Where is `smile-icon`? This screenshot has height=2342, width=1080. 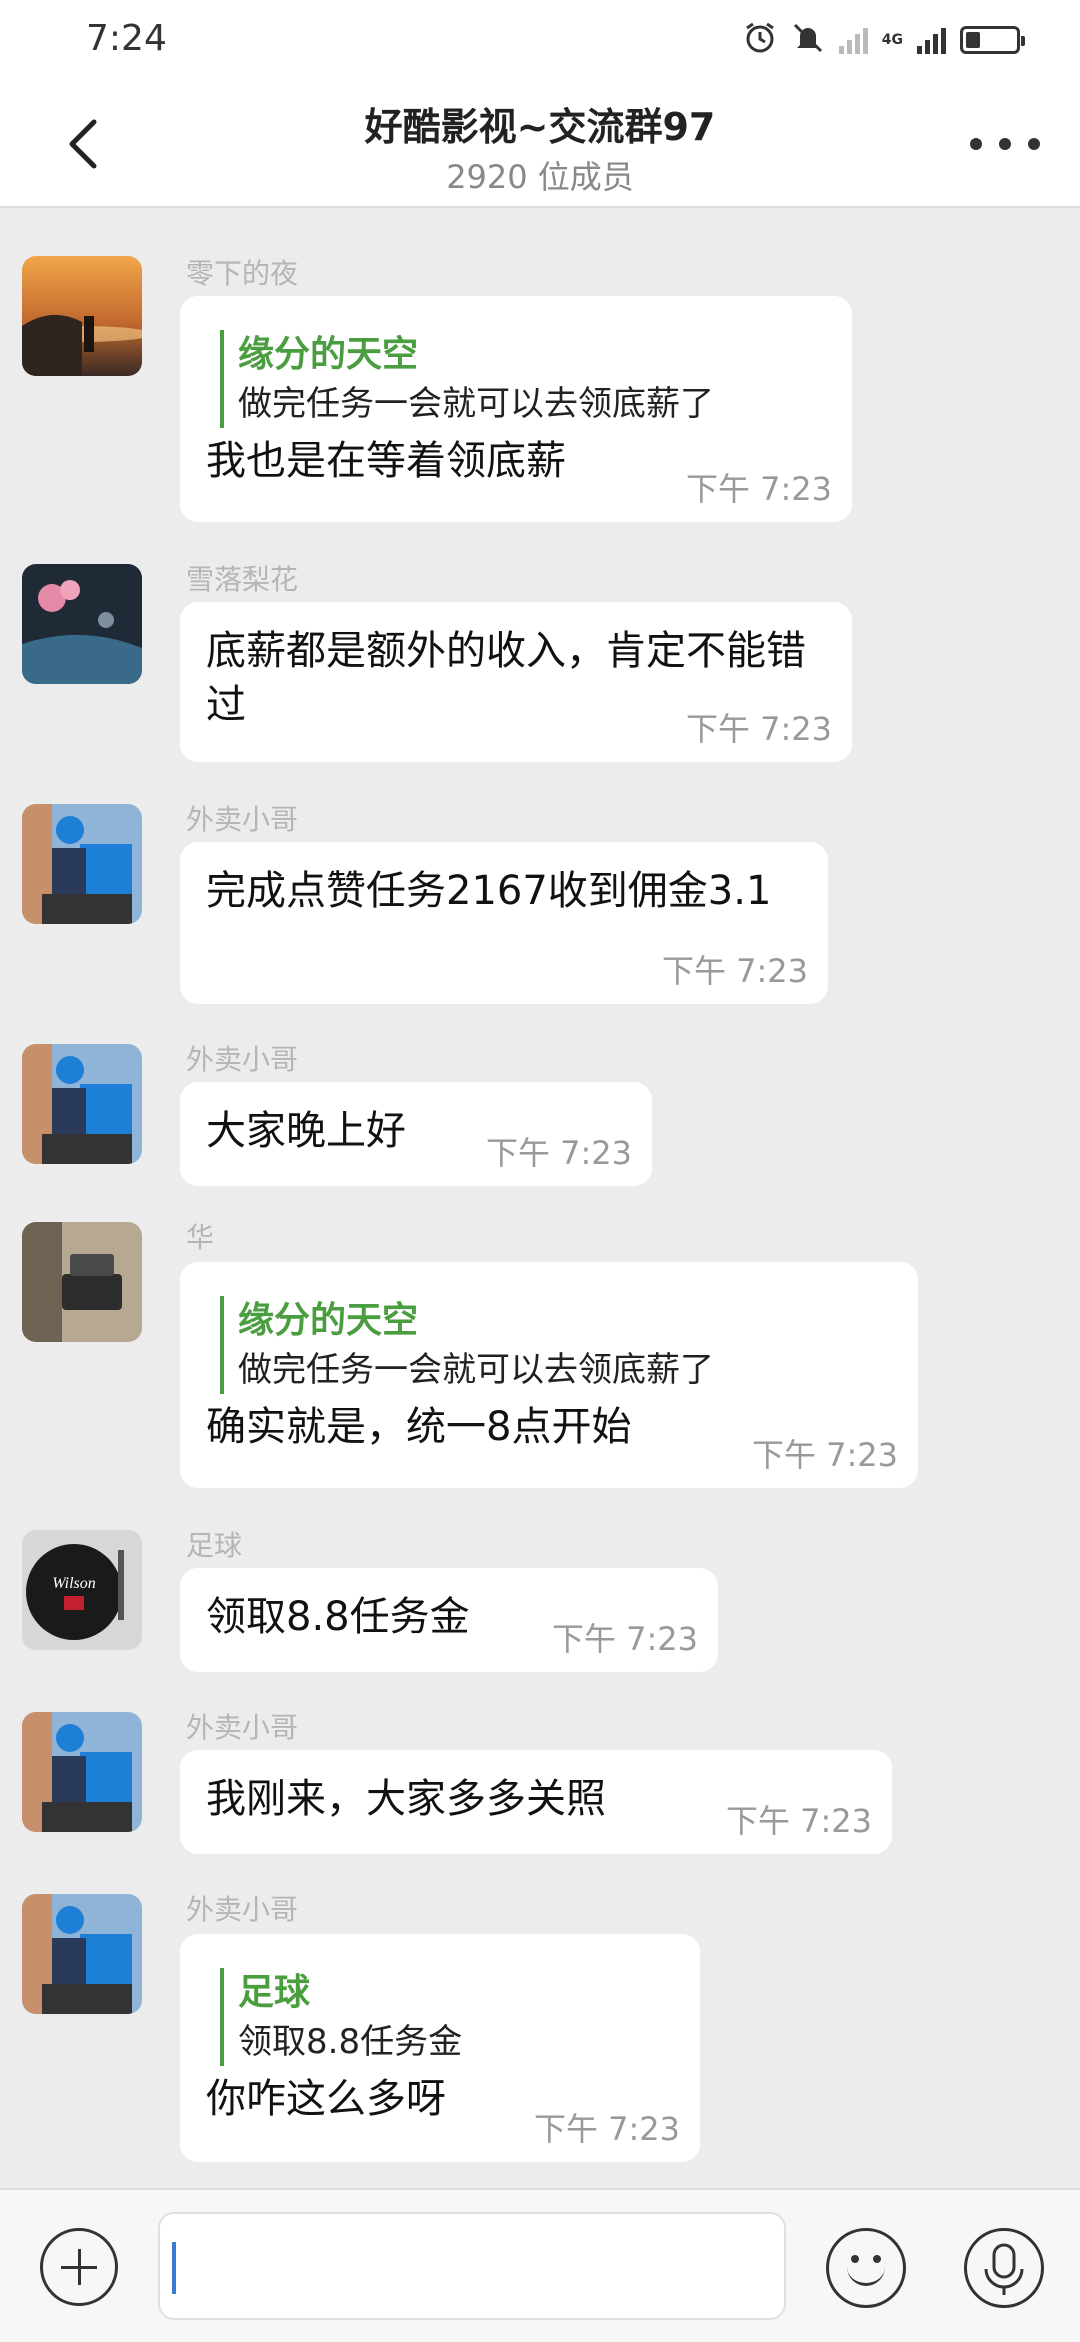
smile-icon is located at coordinates (866, 2273).